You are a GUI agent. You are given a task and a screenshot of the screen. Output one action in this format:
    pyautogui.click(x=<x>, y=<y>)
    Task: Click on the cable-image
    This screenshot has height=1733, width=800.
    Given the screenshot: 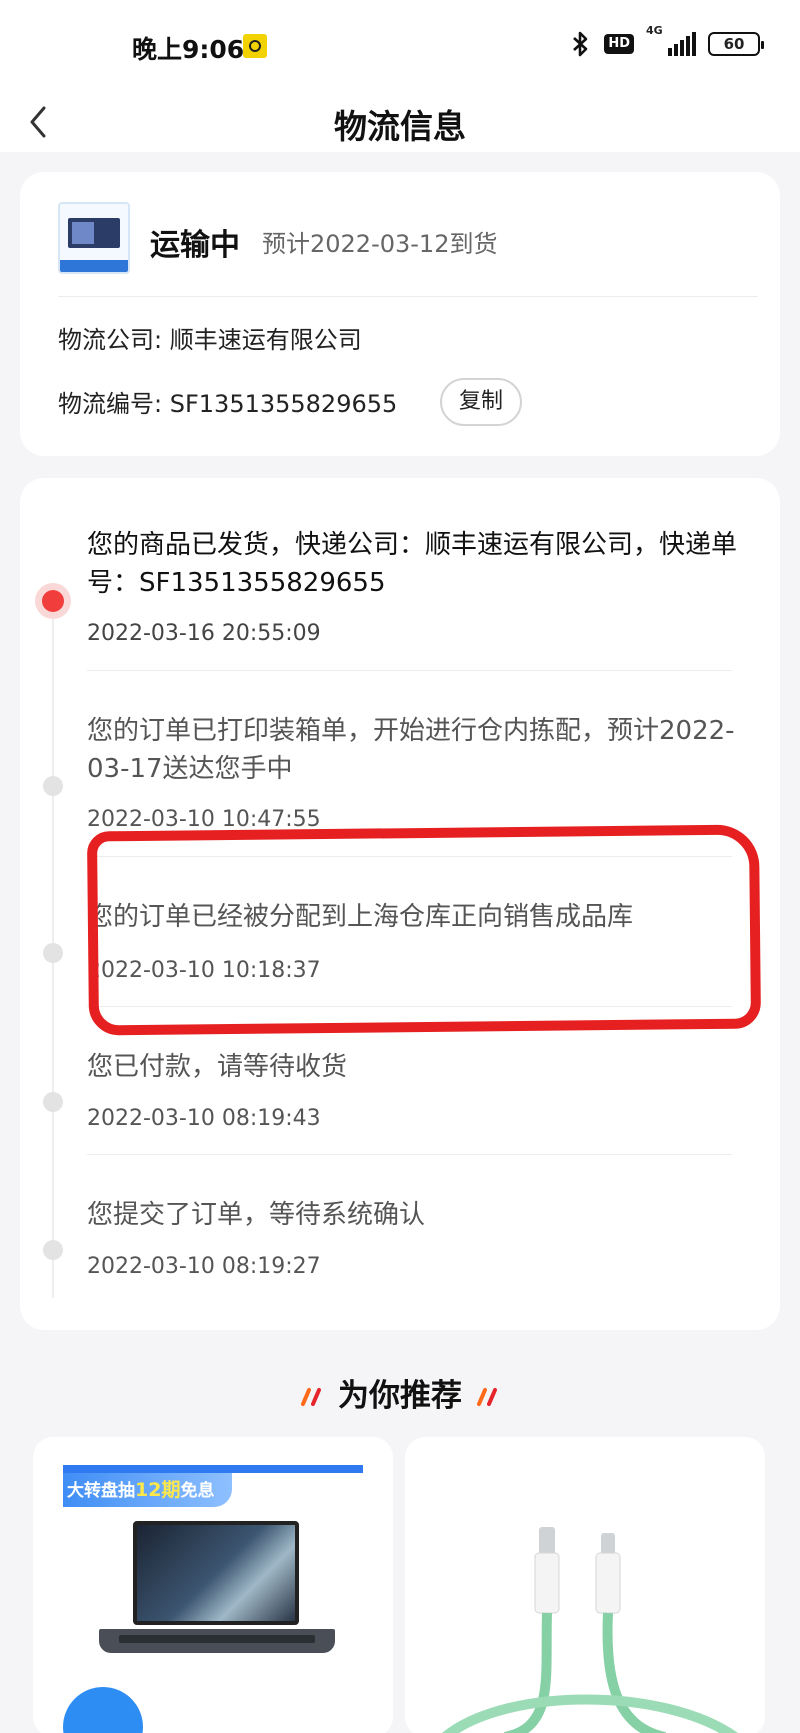 What is the action you would take?
    pyautogui.click(x=590, y=1630)
    